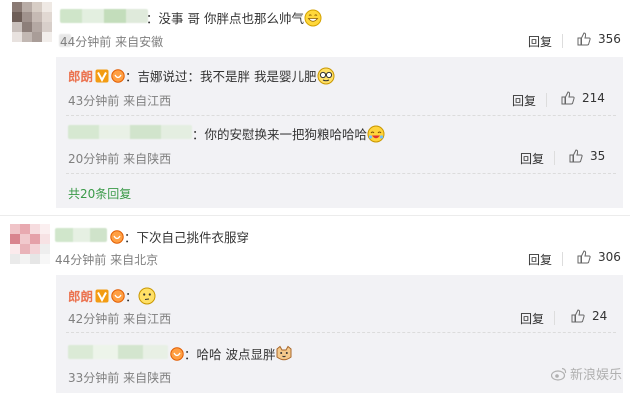 The width and height of the screenshot is (630, 393). What do you see at coordinates (313, 18) in the screenshot?
I see `grin-emoji-icon` at bounding box center [313, 18].